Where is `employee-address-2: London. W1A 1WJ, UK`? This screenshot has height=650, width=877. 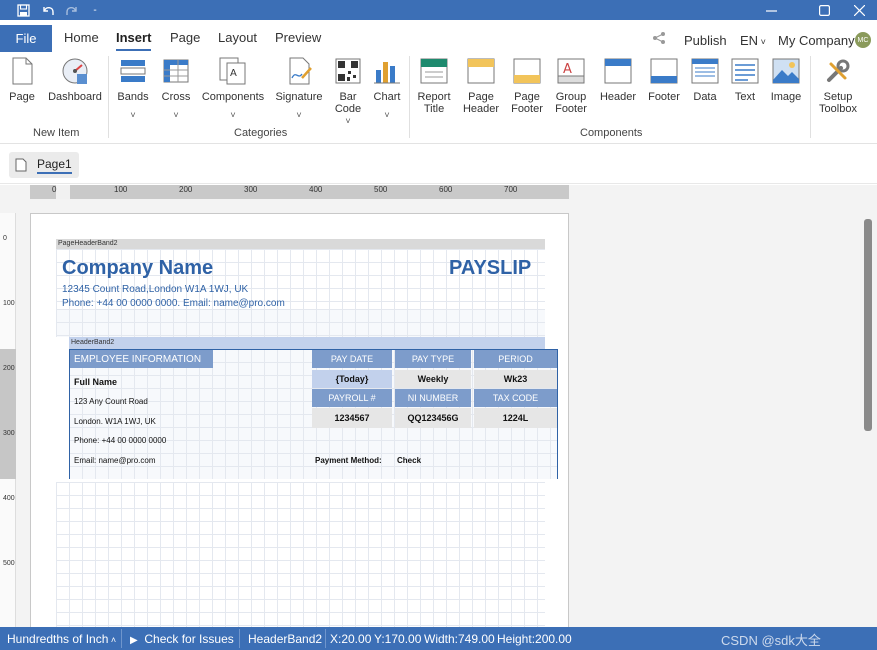
employee-address-2: London. W1A 1WJ, UK is located at coordinates (115, 421).